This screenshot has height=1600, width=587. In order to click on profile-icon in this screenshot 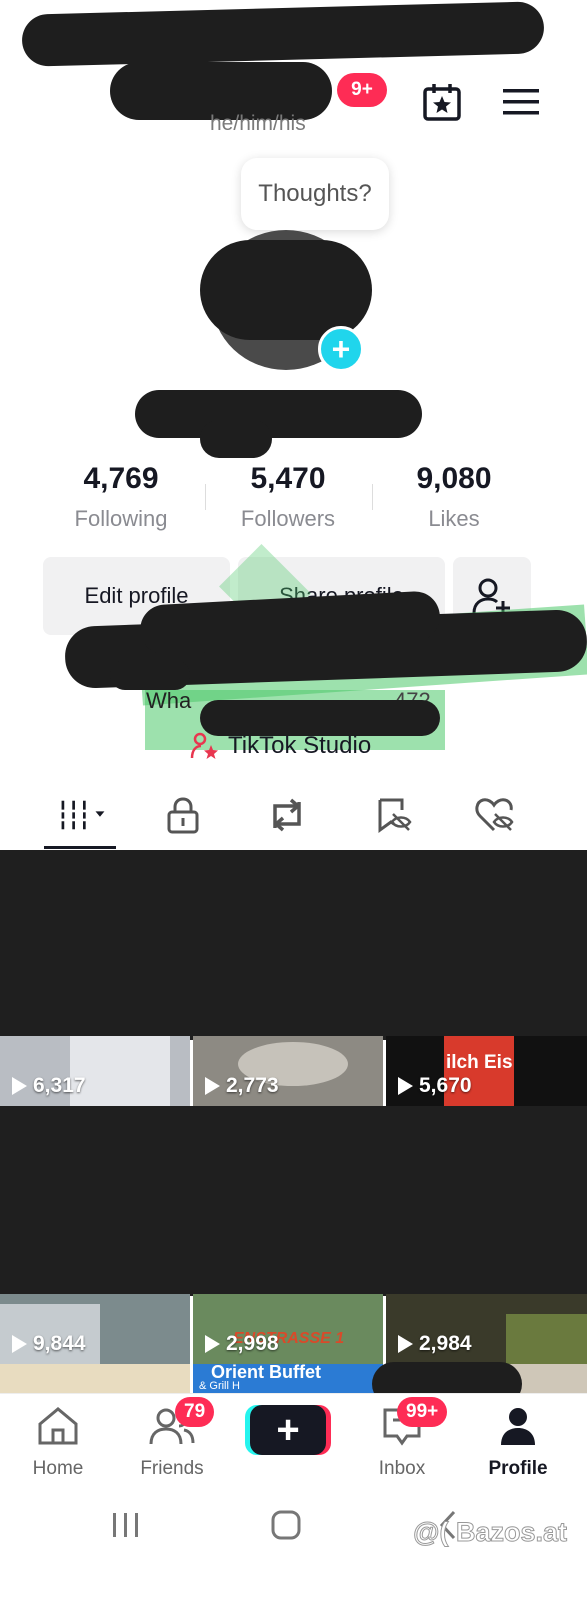, I will do `click(518, 1426)`.